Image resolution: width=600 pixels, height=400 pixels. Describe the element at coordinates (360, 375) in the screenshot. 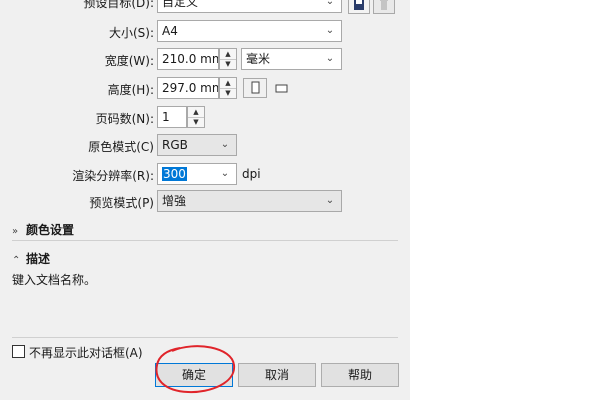

I see `help-button: 帮助` at that location.